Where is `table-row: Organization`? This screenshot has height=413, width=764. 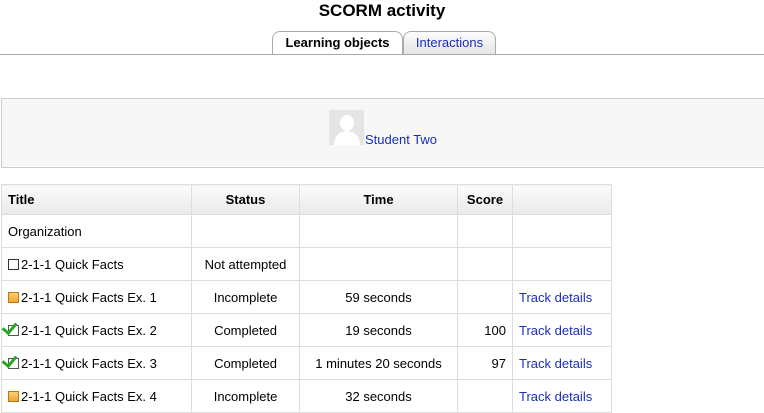 table-row: Organization is located at coordinates (306, 231).